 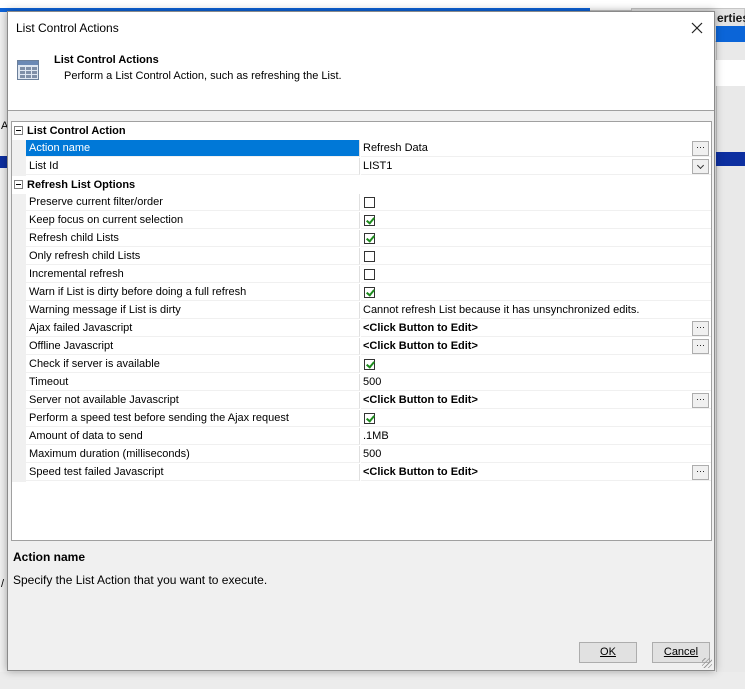 What do you see at coordinates (67, 28) in the screenshot?
I see `dialog-title: List Control Actions` at bounding box center [67, 28].